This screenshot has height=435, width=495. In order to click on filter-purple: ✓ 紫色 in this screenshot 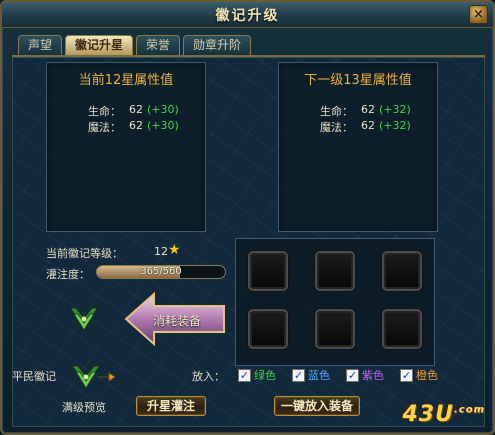, I will do `click(365, 375)`.